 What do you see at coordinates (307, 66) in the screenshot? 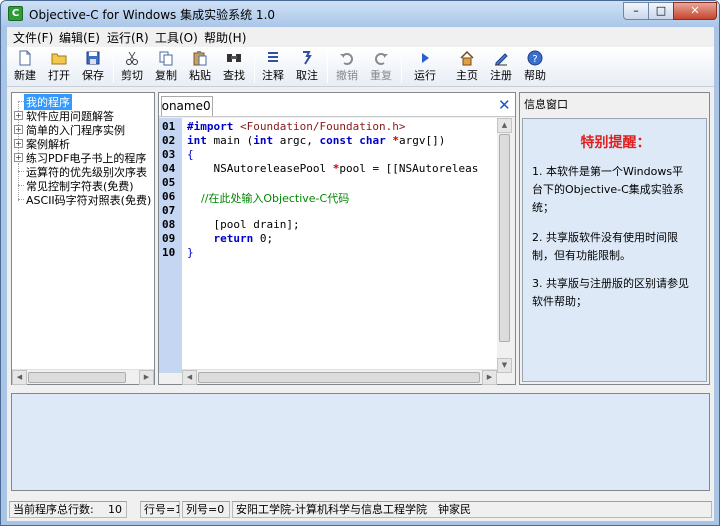
I see `uncomment-button: 取注` at bounding box center [307, 66].